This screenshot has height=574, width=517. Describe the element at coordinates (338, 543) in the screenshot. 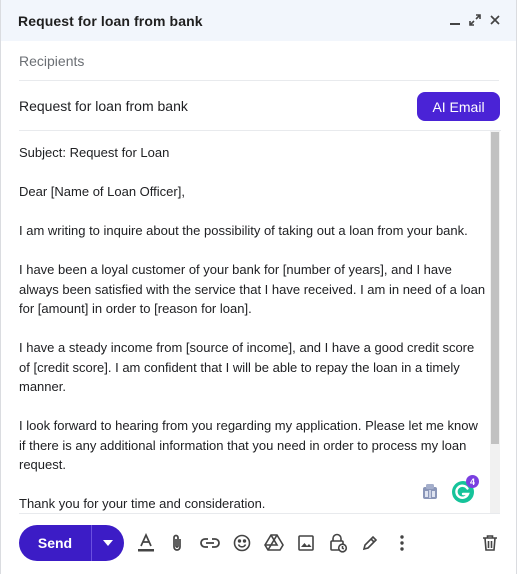

I see `lock-clock-icon` at that location.